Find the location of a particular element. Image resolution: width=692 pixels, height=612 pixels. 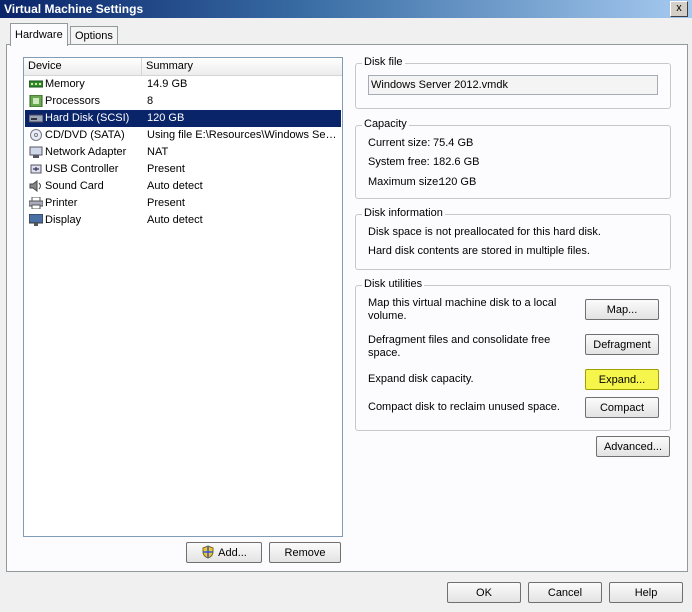

device-name: Network Adapter is located at coordinates (86, 152).